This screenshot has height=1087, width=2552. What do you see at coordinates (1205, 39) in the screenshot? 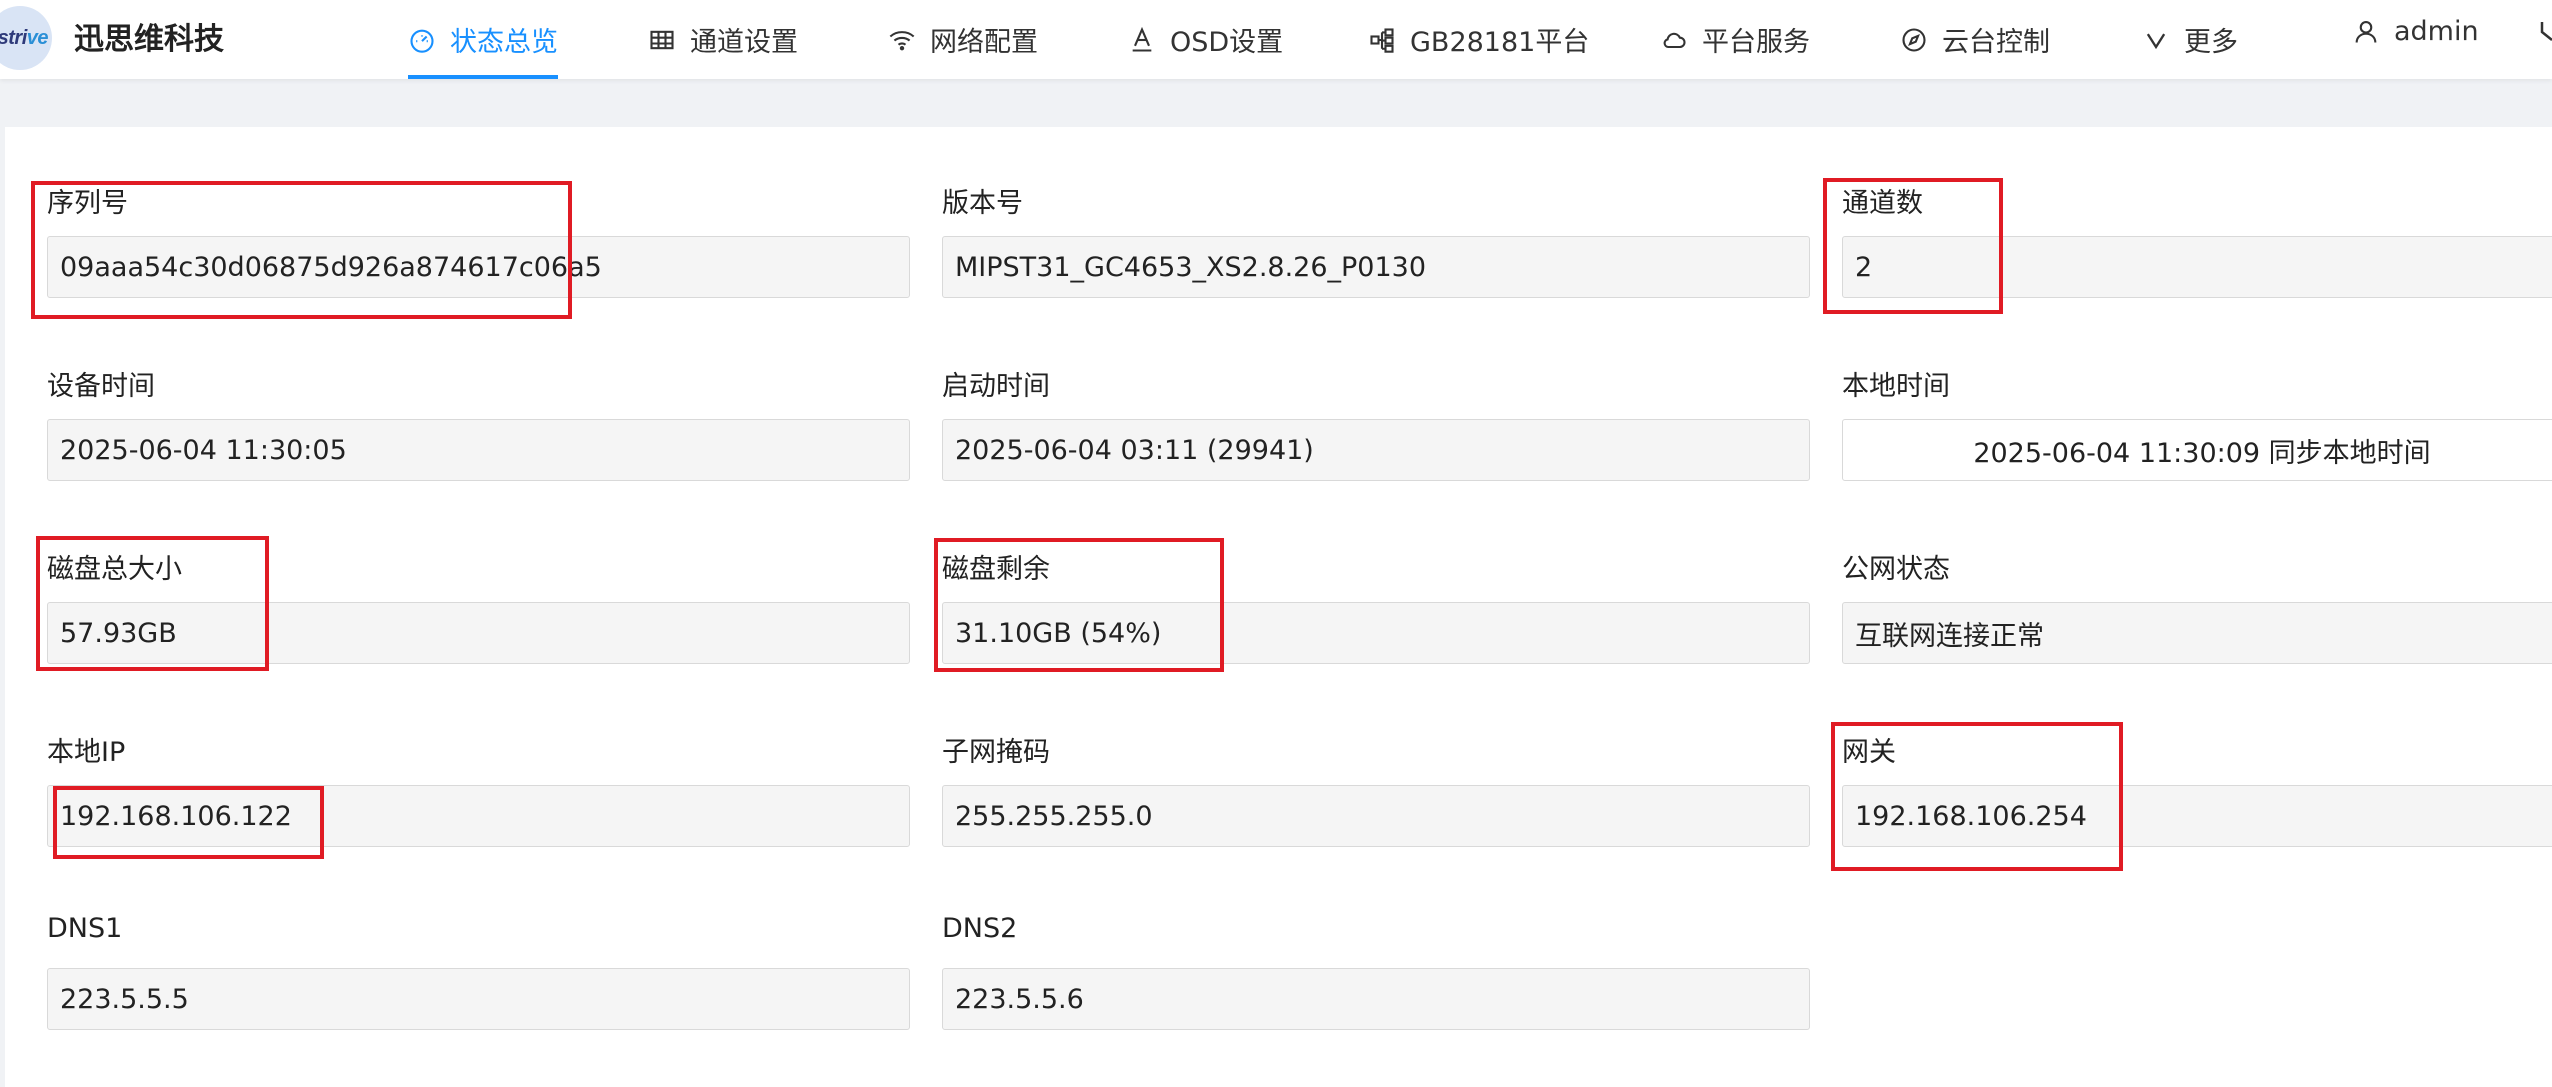
I see `nav-item-osd-settings: OSD设置` at bounding box center [1205, 39].